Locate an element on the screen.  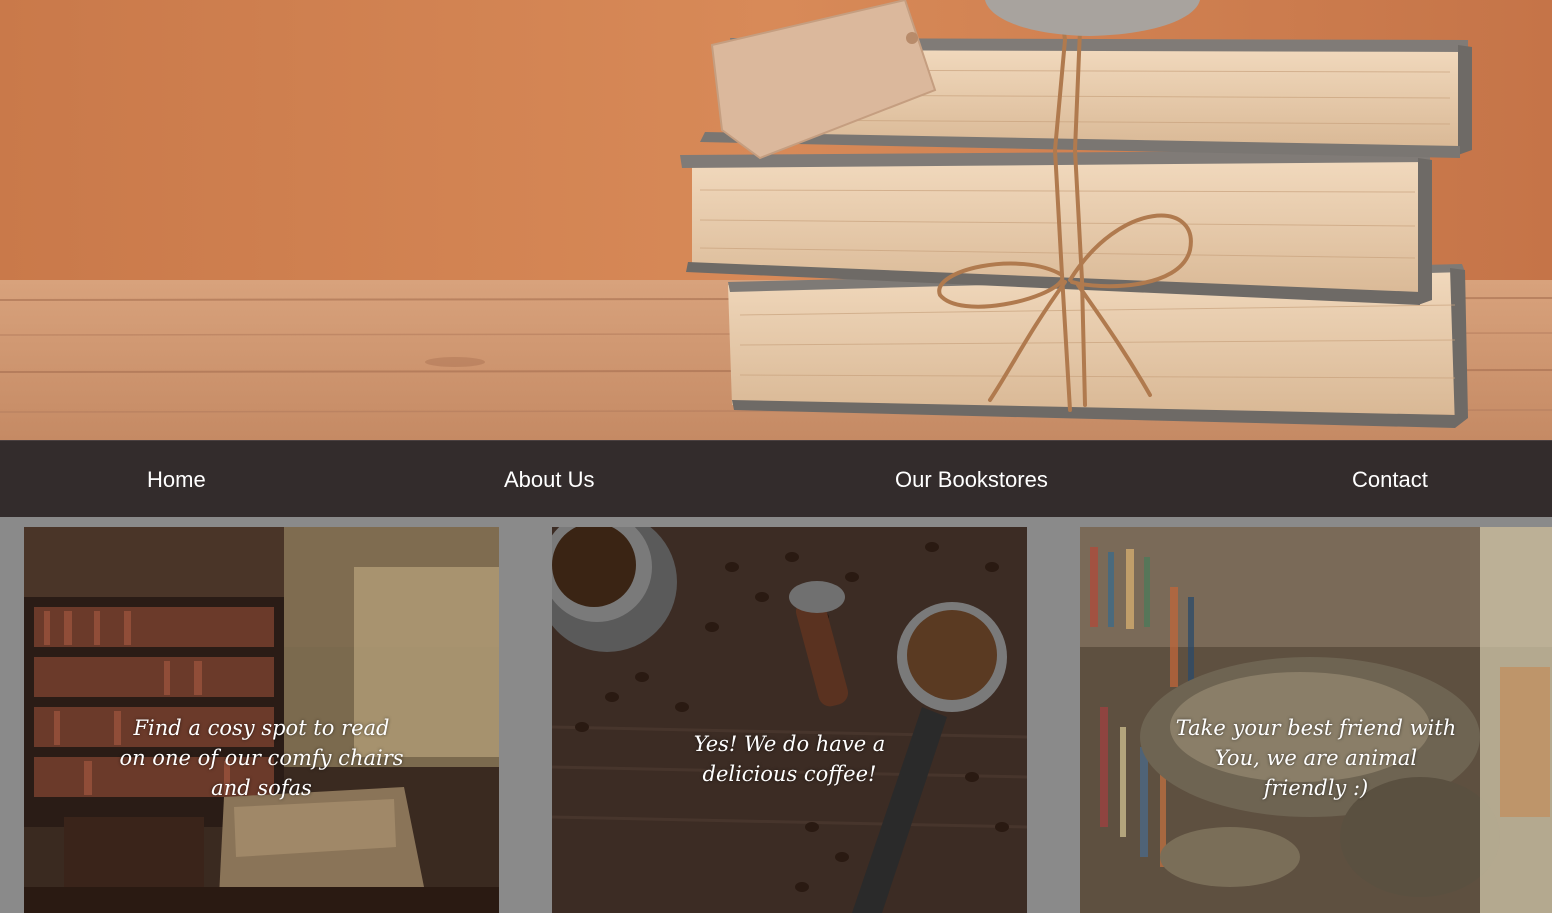
coffee-beans-image is located at coordinates (789, 720).